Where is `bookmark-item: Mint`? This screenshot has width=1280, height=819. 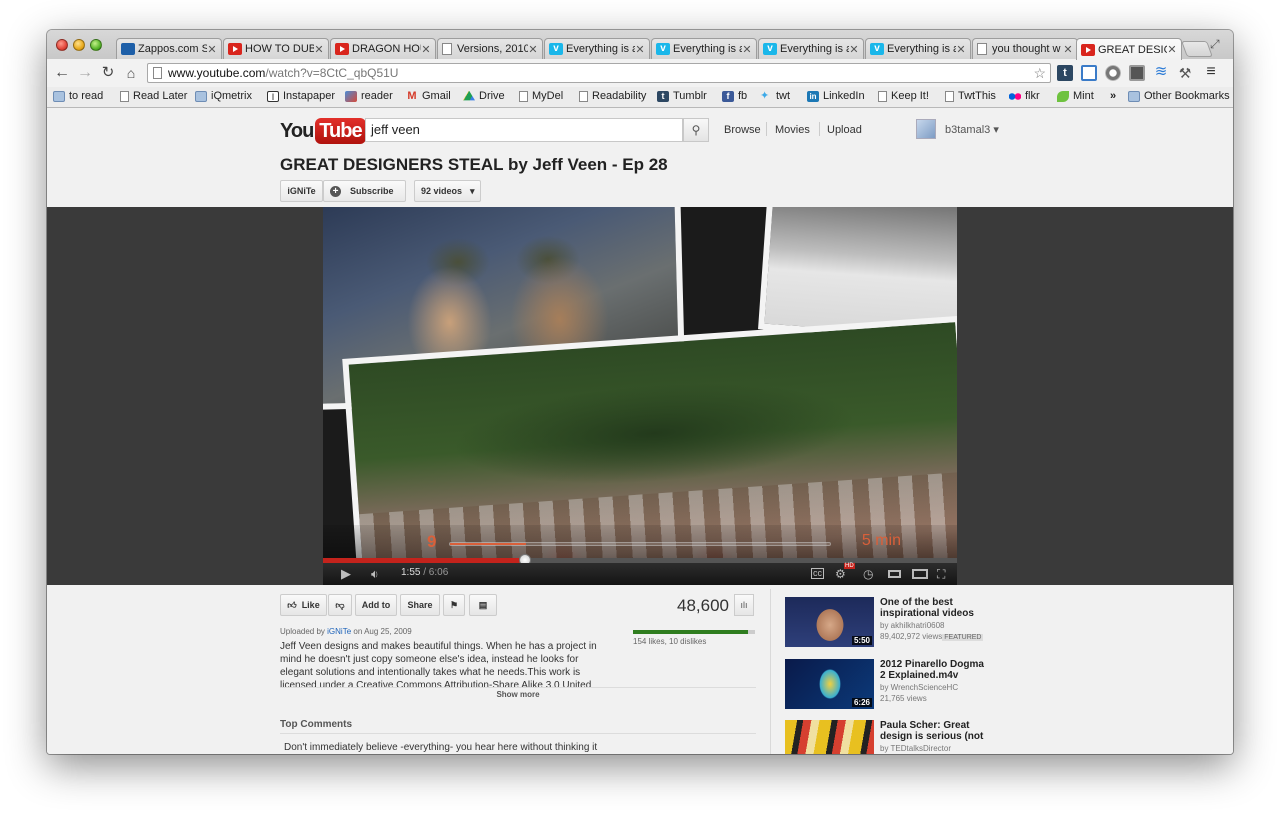
bookmark-item: Mint is located at coordinates (1075, 96).